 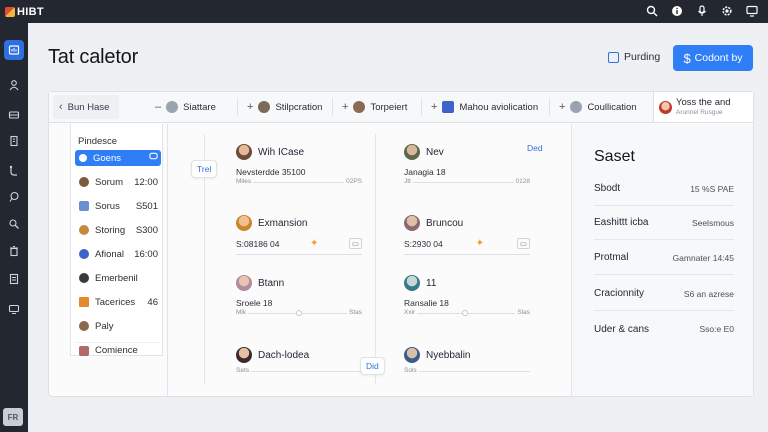 I want to click on primary-action-button: $ Codont by, so click(x=713, y=58).